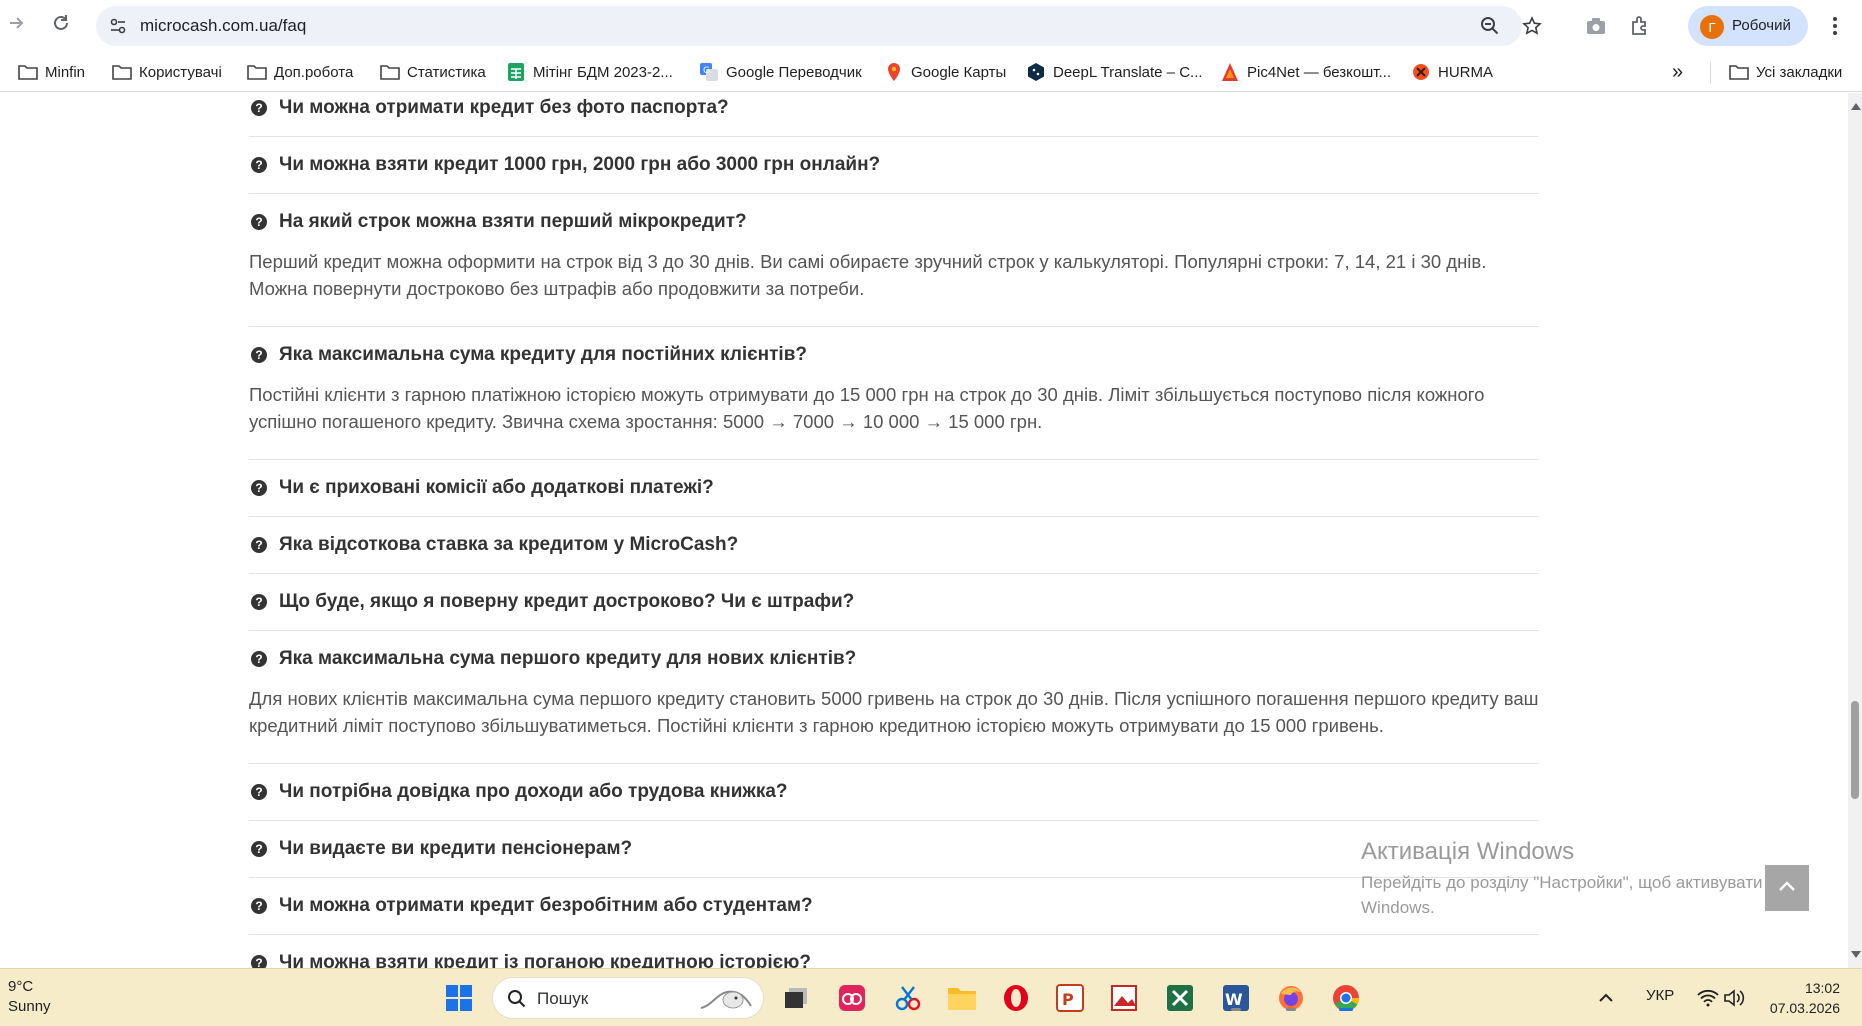 The height and width of the screenshot is (1026, 1862). What do you see at coordinates (1677, 72) in the screenshot?
I see `more-bookmarks-button: »` at bounding box center [1677, 72].